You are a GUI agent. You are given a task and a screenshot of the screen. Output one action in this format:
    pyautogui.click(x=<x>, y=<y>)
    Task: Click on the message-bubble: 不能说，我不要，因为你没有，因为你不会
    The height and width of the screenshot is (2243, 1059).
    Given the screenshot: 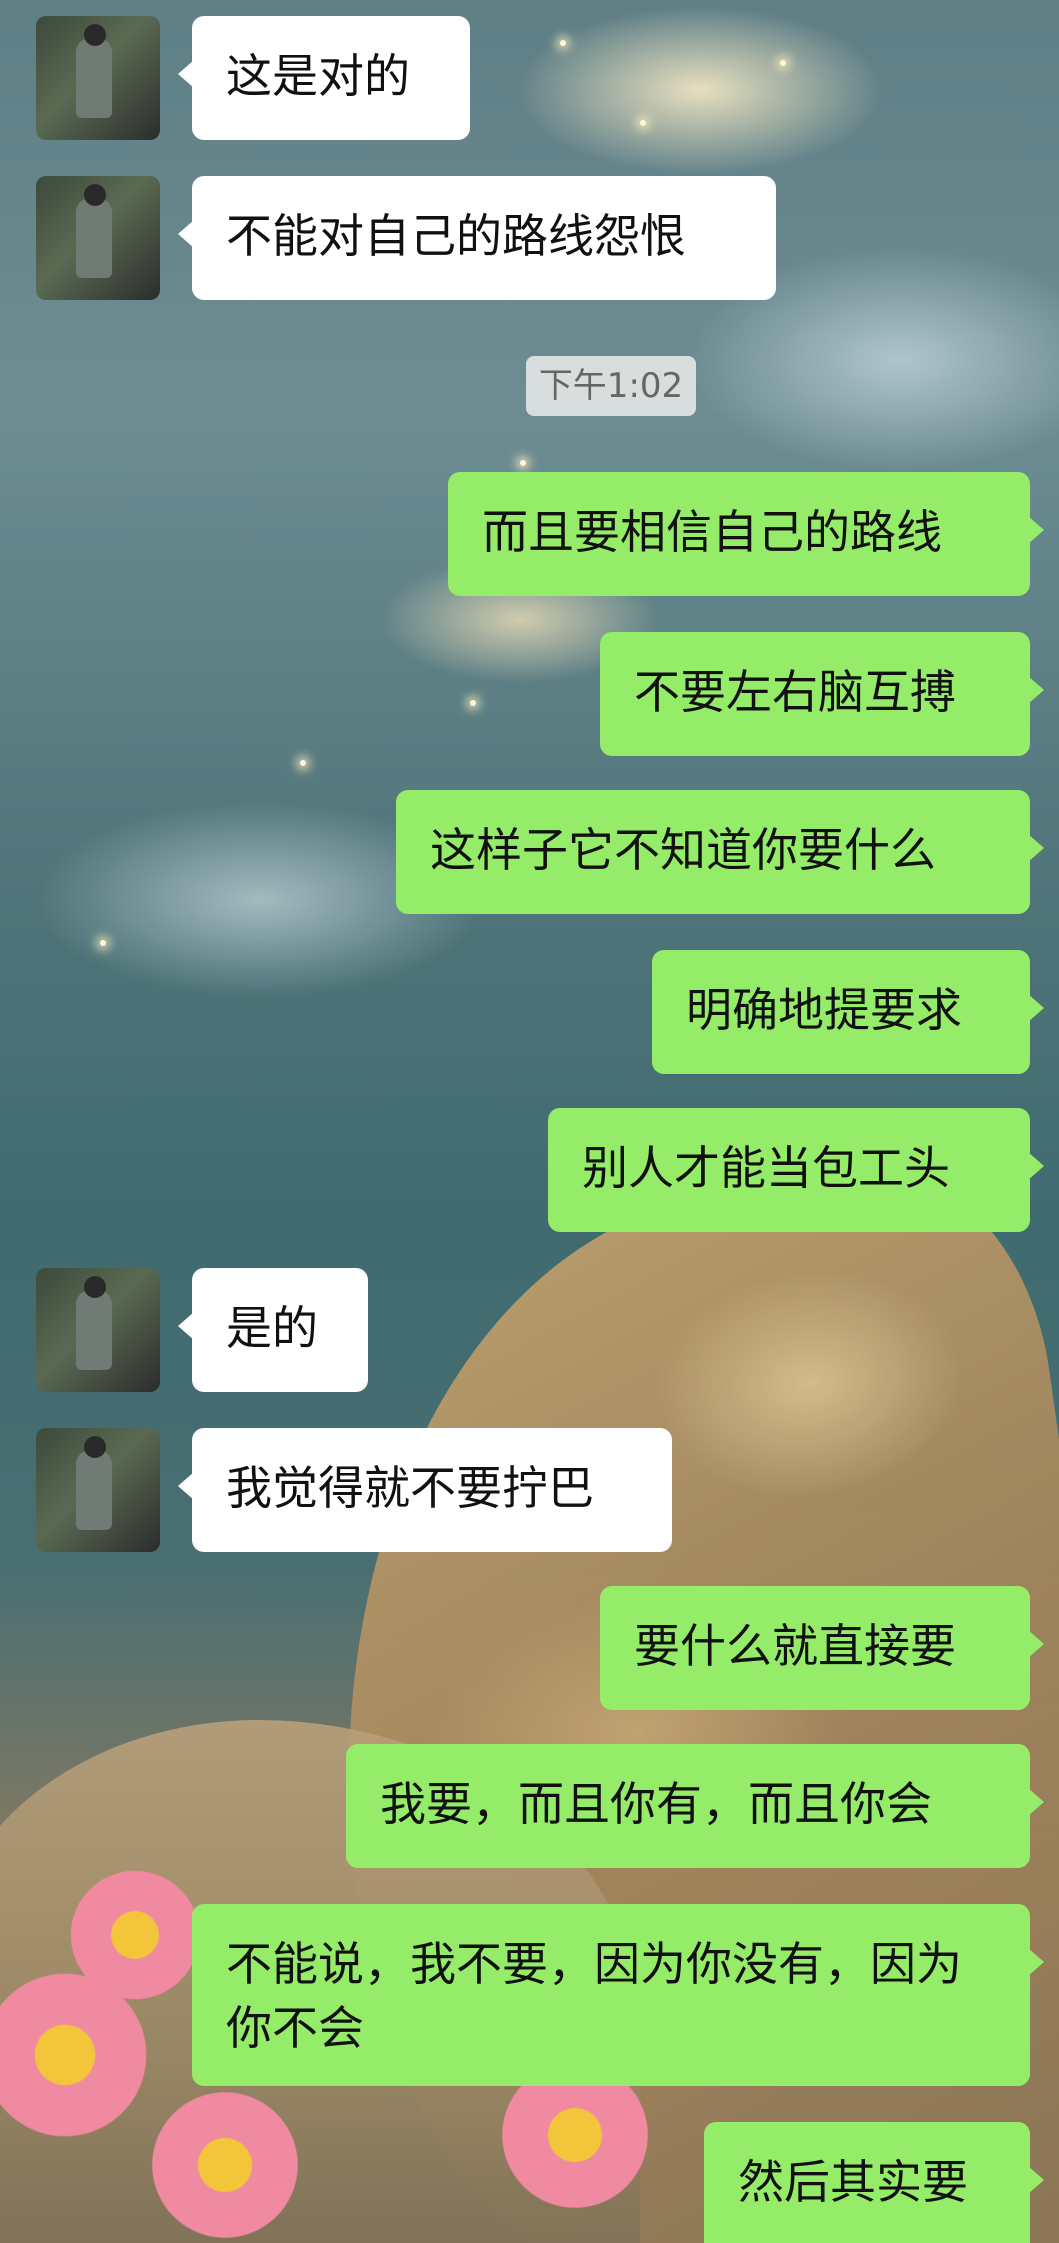 What is the action you would take?
    pyautogui.click(x=618, y=1995)
    